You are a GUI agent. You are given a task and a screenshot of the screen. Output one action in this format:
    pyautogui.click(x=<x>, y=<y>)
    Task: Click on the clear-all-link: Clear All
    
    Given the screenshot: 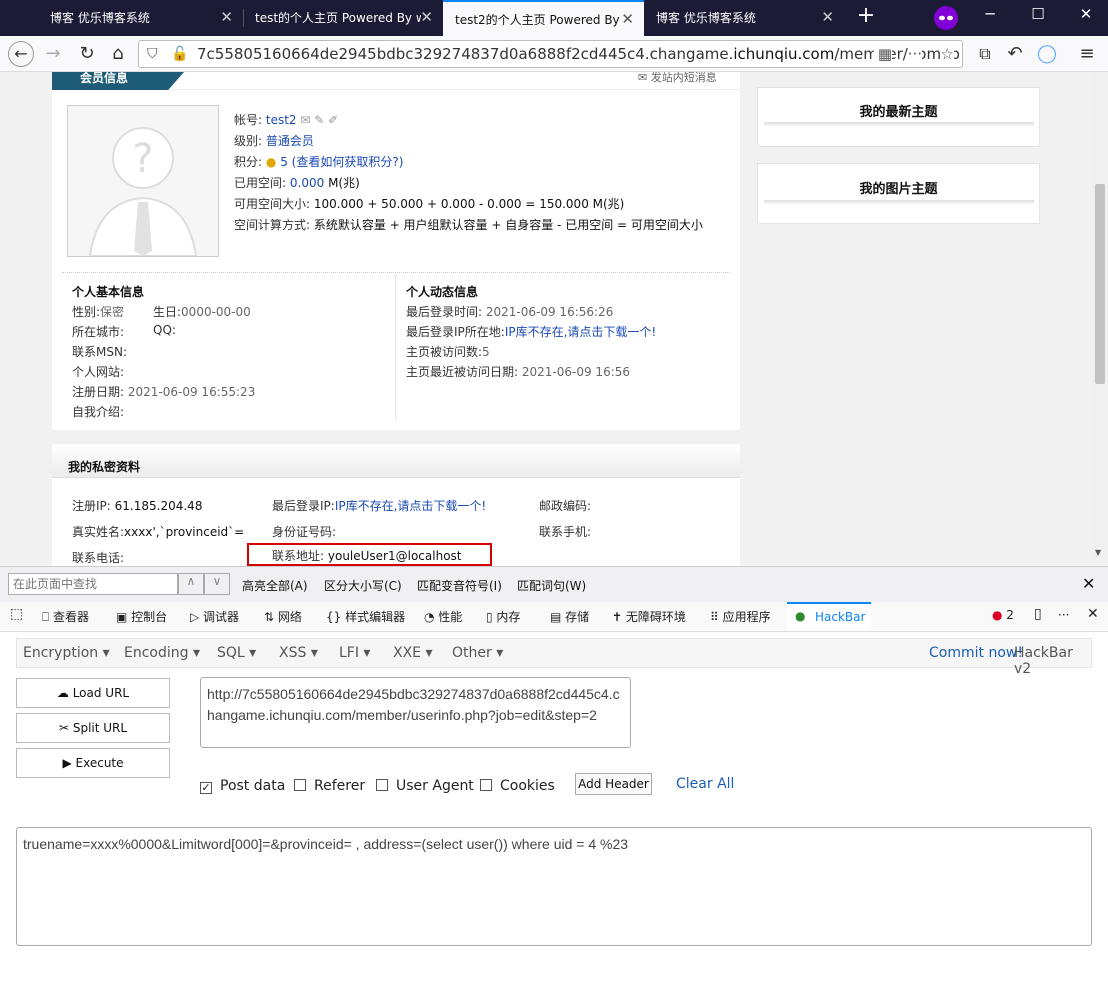 What is the action you would take?
    pyautogui.click(x=705, y=784)
    